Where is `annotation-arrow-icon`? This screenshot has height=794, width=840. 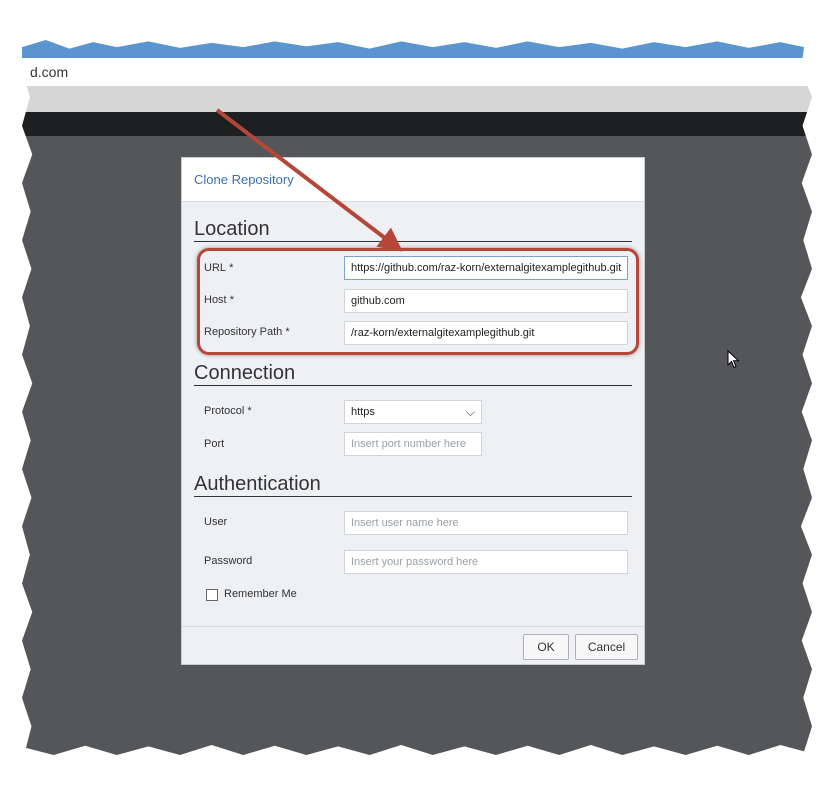
annotation-arrow-icon is located at coordinates (309, 180).